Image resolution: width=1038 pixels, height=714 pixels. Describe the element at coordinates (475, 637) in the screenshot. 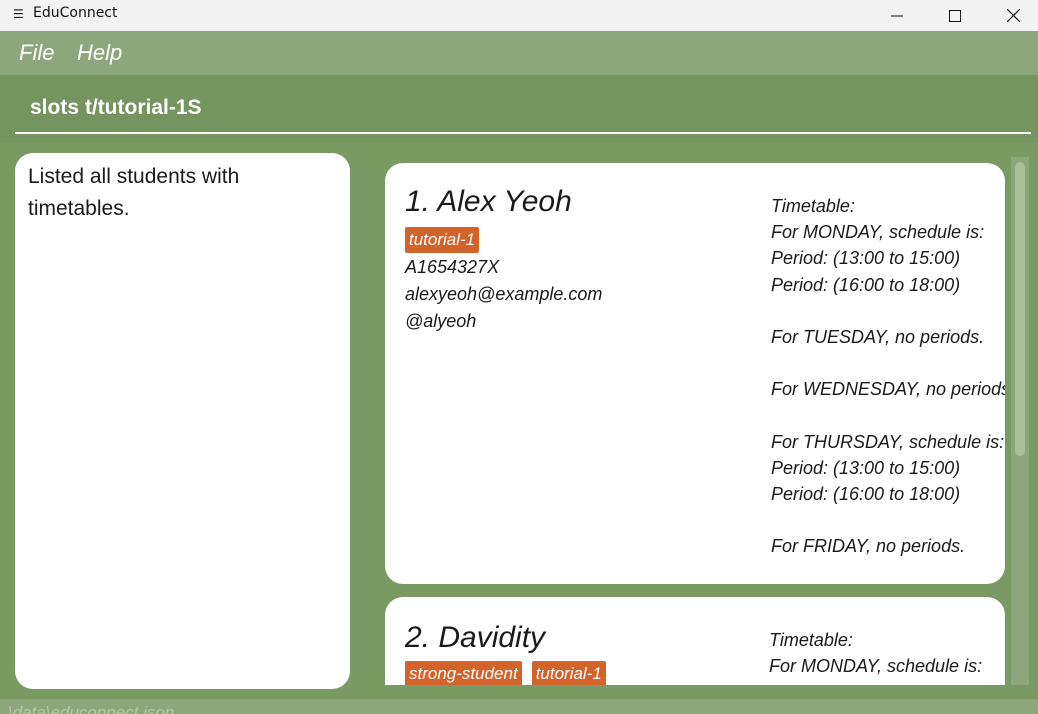

I see `student-name: 2. Davidity` at that location.